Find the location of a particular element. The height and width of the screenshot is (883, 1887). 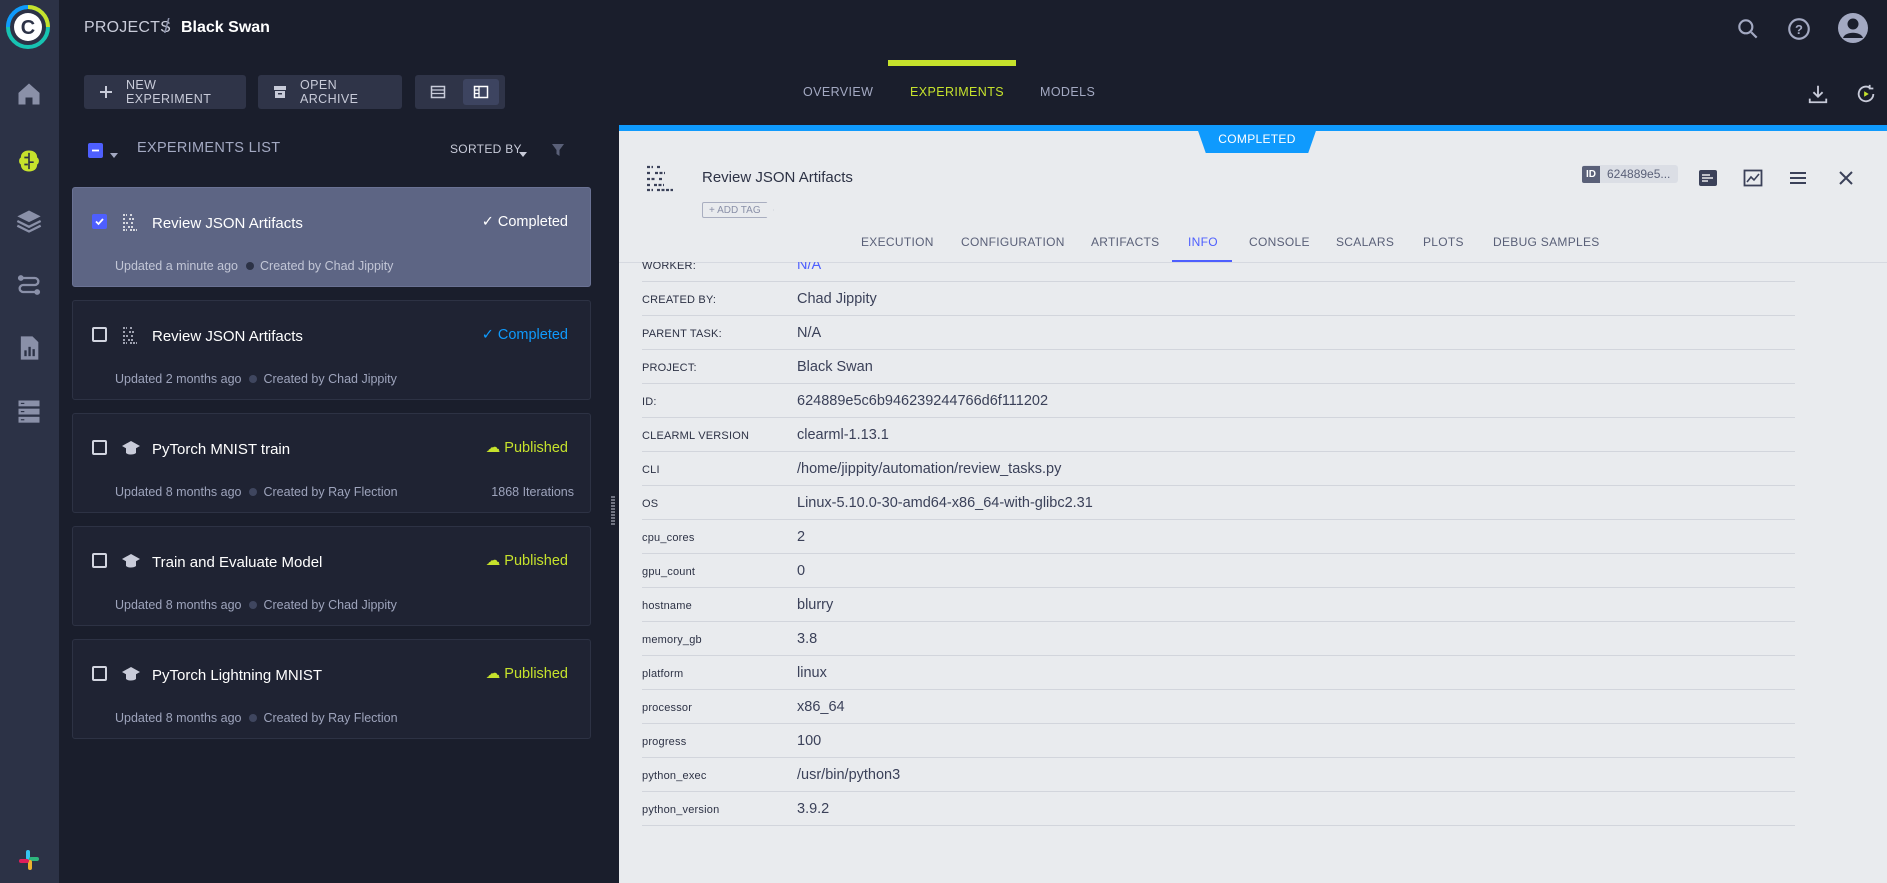

experiment-name: Review JSON Artifacts is located at coordinates (227, 336).